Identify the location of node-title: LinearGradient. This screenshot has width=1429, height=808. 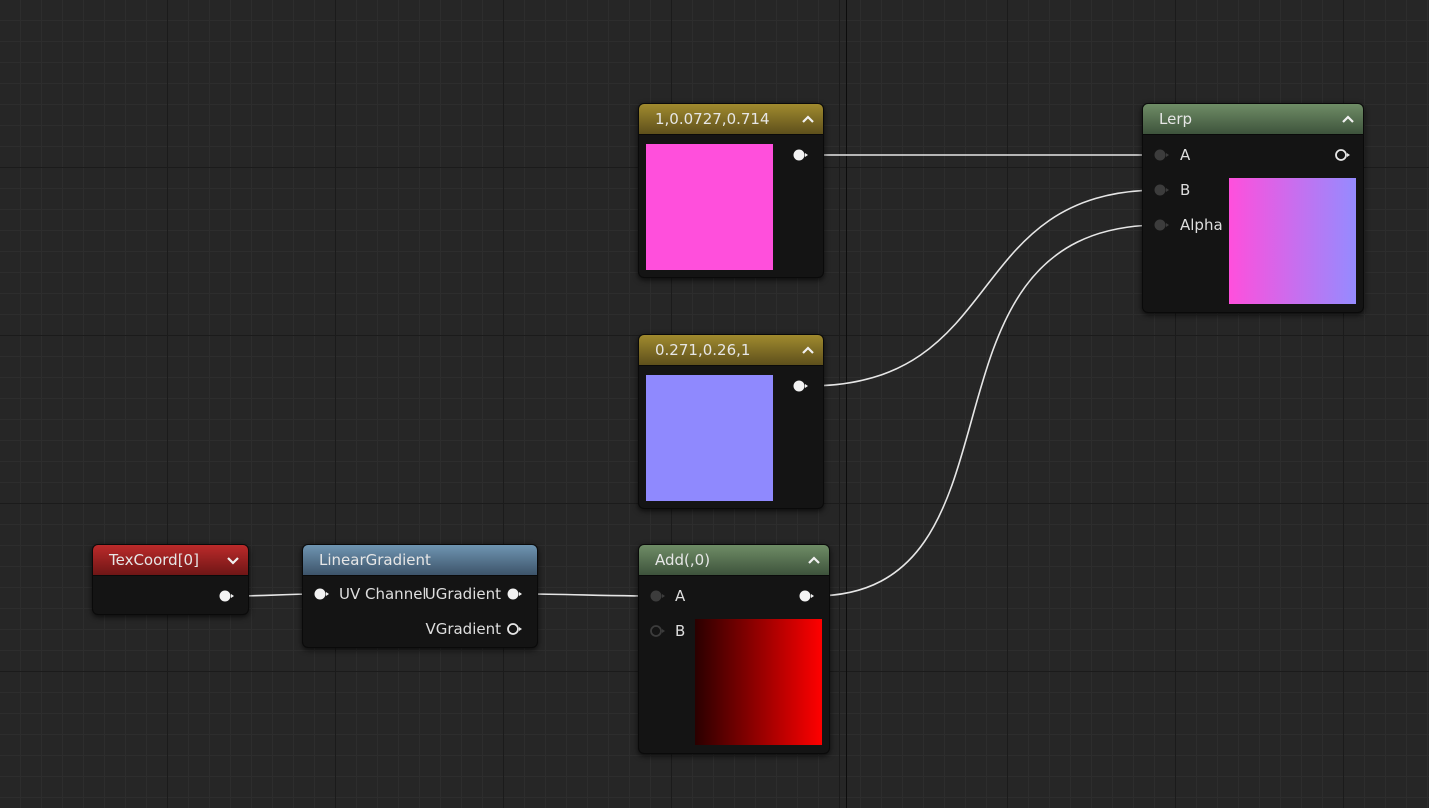
(375, 560).